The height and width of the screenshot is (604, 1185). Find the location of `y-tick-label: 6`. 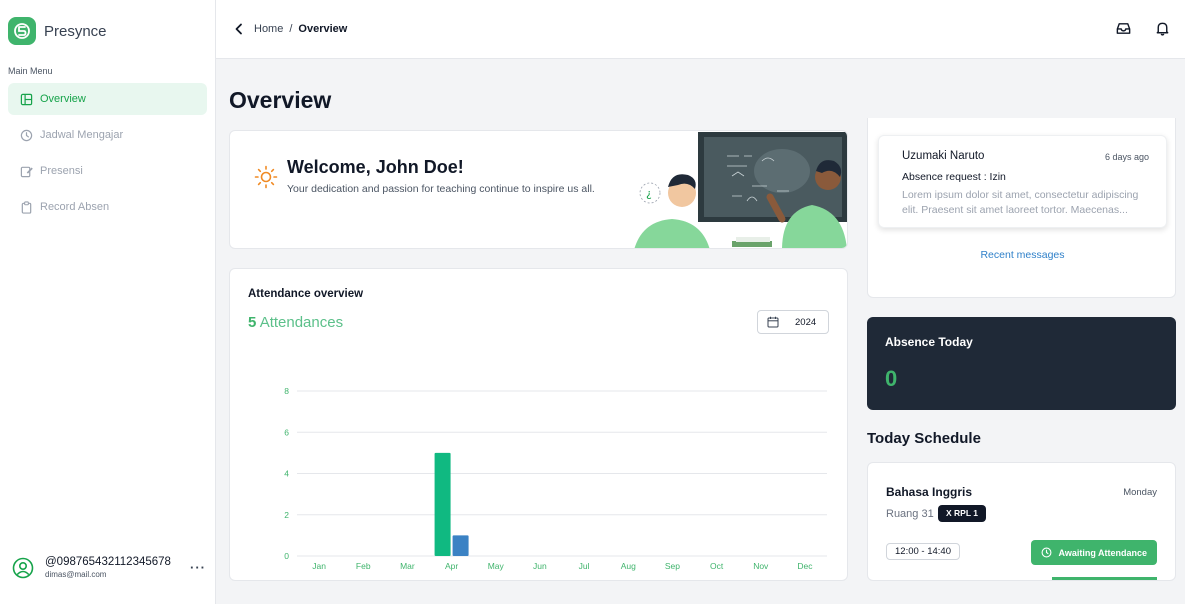

y-tick-label: 6 is located at coordinates (286, 432).